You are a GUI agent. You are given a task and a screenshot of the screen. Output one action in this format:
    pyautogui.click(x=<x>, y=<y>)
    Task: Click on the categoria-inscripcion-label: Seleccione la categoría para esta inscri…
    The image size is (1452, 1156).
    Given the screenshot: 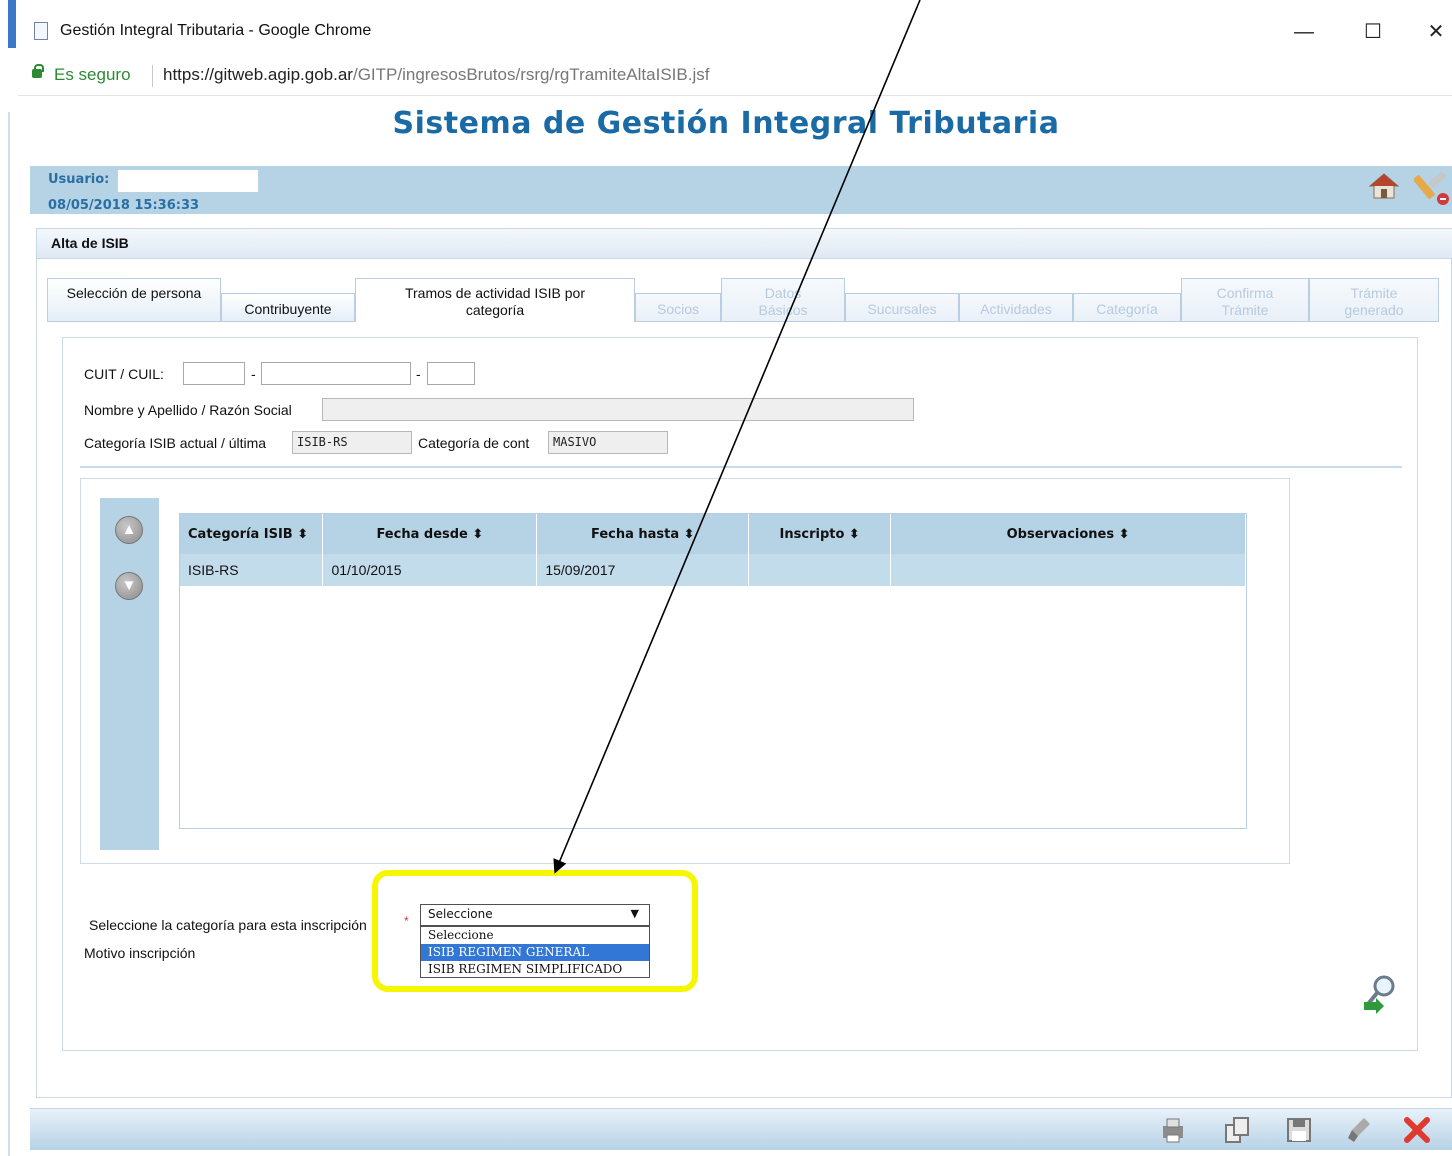 What is the action you would take?
    pyautogui.click(x=228, y=925)
    